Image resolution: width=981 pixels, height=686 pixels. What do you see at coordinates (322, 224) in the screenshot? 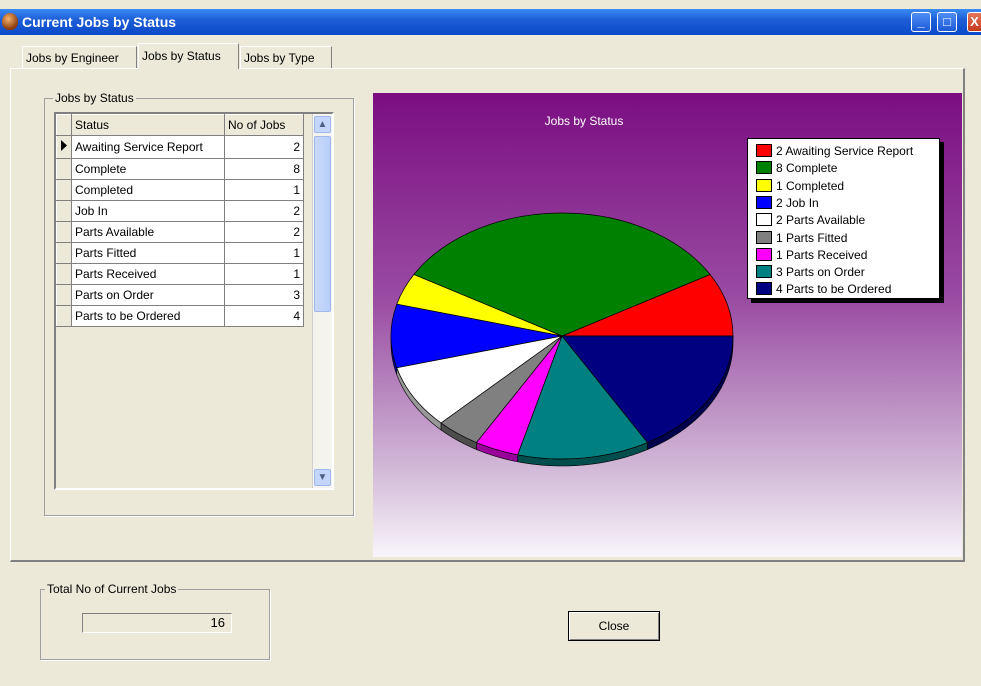
I see `scroll-thumb` at bounding box center [322, 224].